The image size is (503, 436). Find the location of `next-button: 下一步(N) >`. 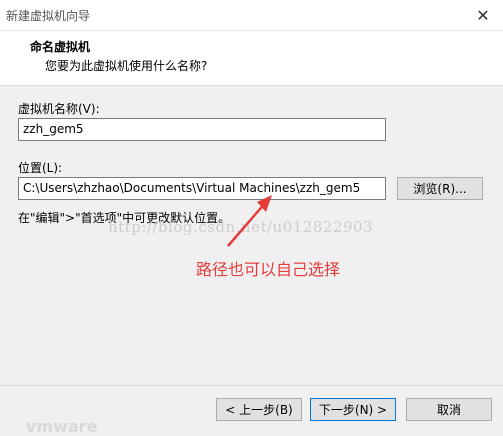

next-button: 下一步(N) > is located at coordinates (353, 409).